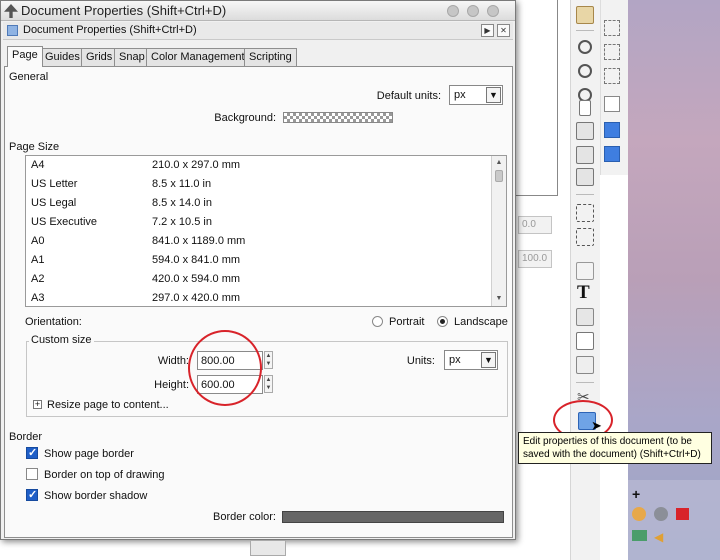 This screenshot has height=560, width=720. Describe the element at coordinates (259, 222) in the screenshot. I see `list-item: US Executive 7.2 x 10.5 in` at that location.